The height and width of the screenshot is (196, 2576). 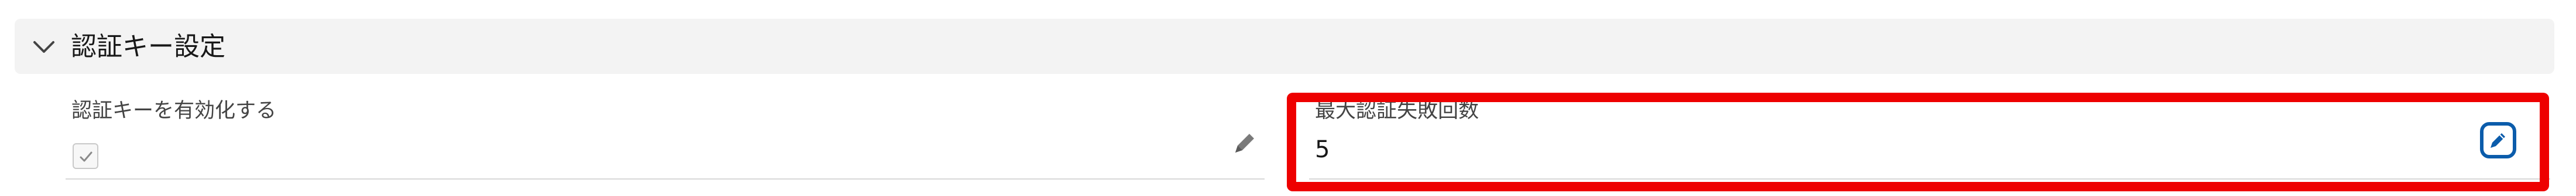 I want to click on field-label: 最大認証失敗回数, so click(x=1397, y=111).